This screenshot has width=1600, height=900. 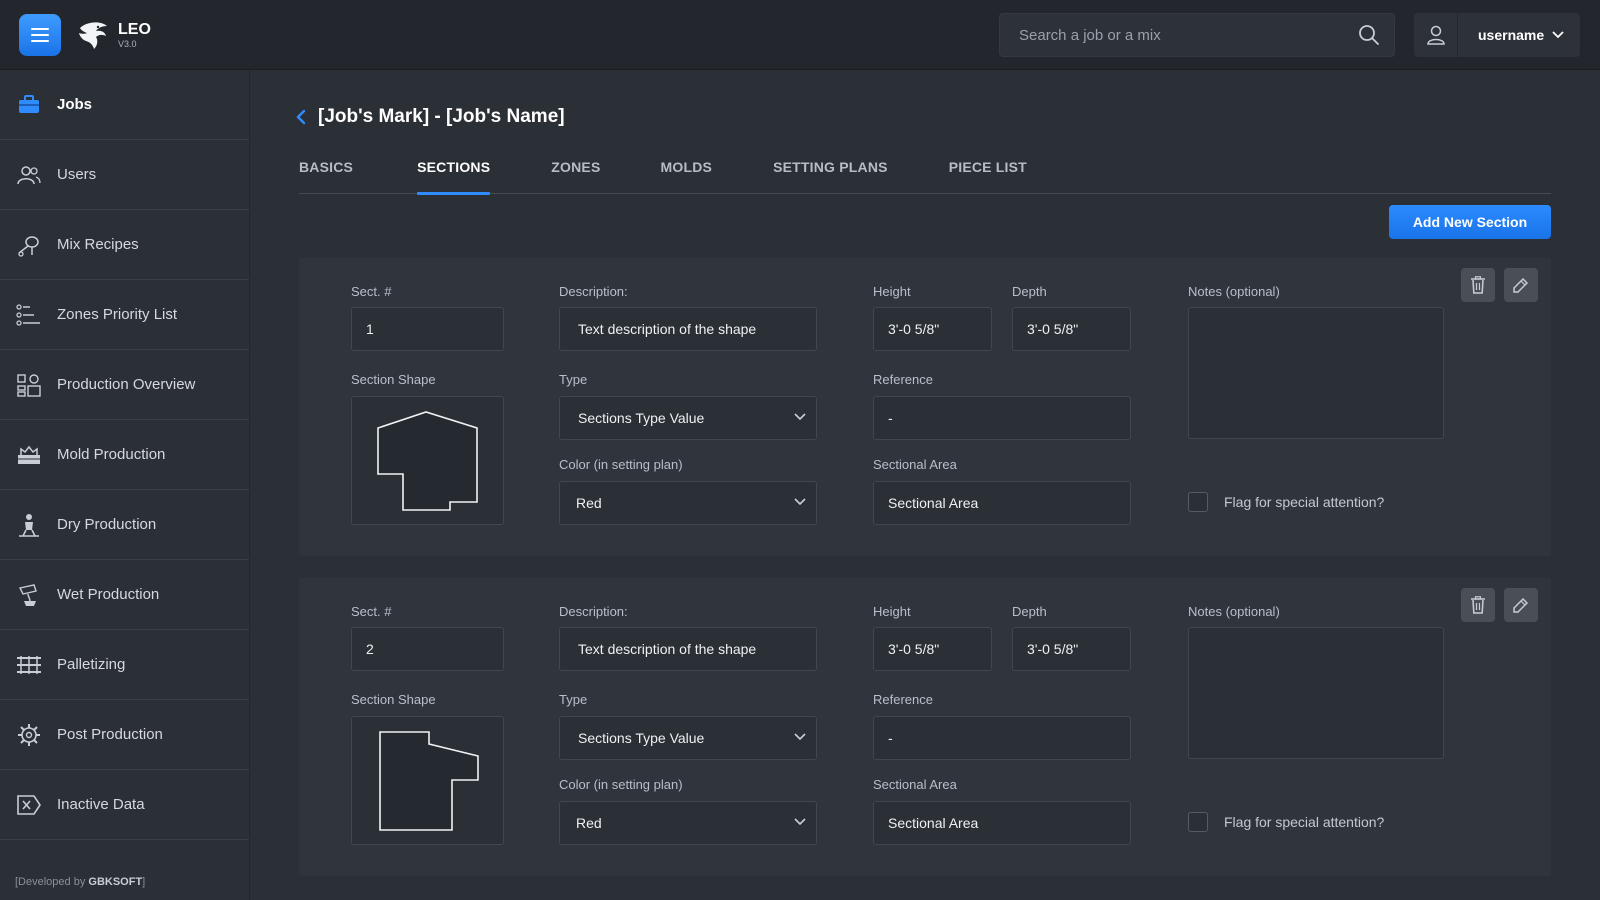 I want to click on sidebar-item-production-overview: Production Overview, so click(x=124, y=385).